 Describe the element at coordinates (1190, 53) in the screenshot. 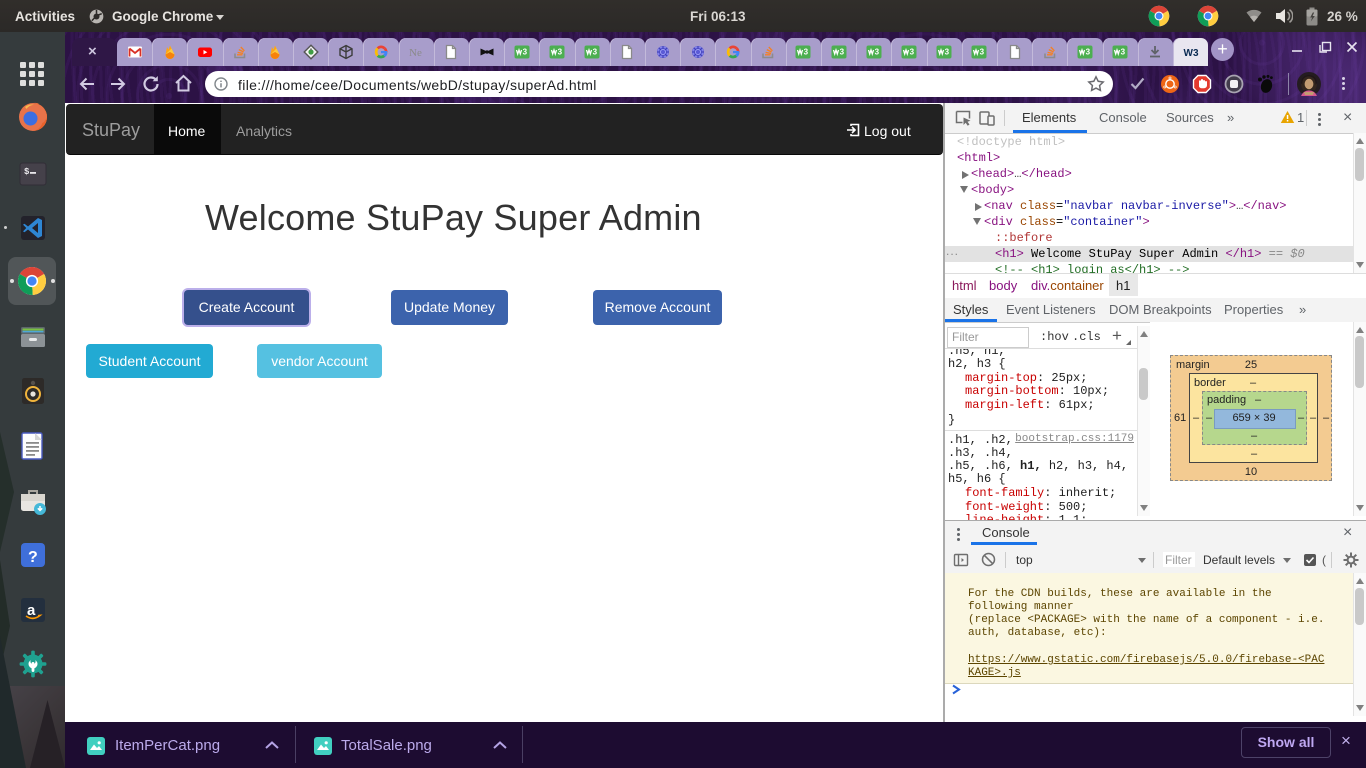

I see `svg-text: W3` at that location.